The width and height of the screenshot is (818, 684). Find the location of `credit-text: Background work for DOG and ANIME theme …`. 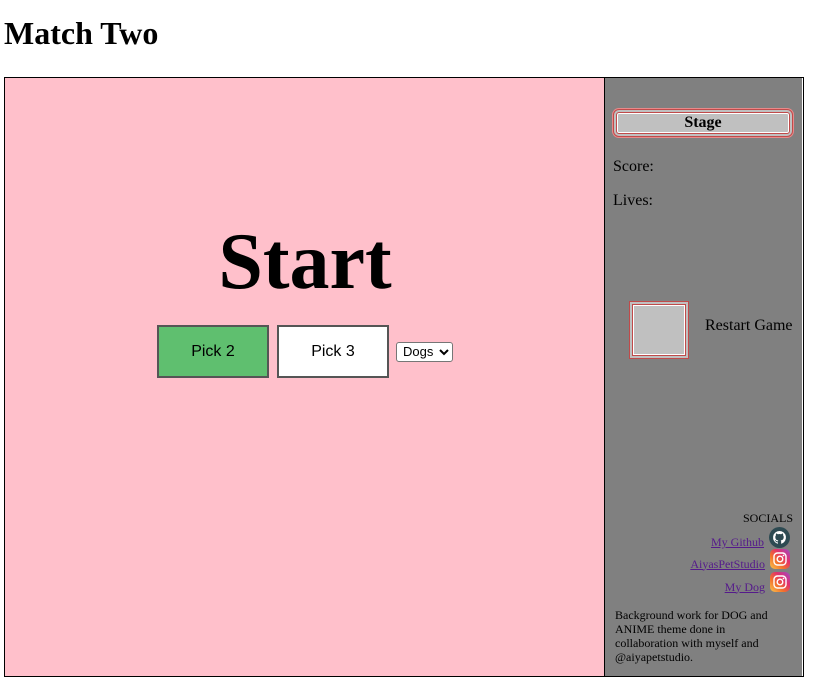

credit-text: Background work for DOG and ANIME theme … is located at coordinates (691, 636).